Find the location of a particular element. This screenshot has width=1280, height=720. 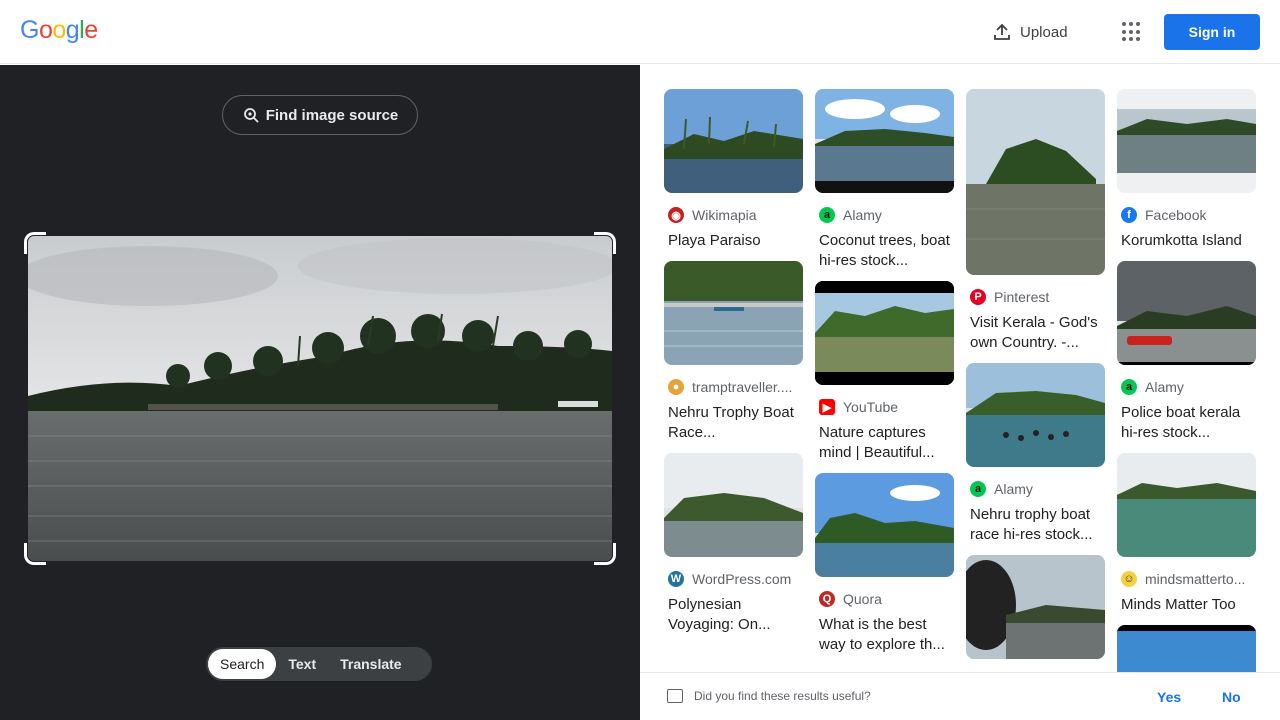

apps-grid-icon is located at coordinates (1132, 32).